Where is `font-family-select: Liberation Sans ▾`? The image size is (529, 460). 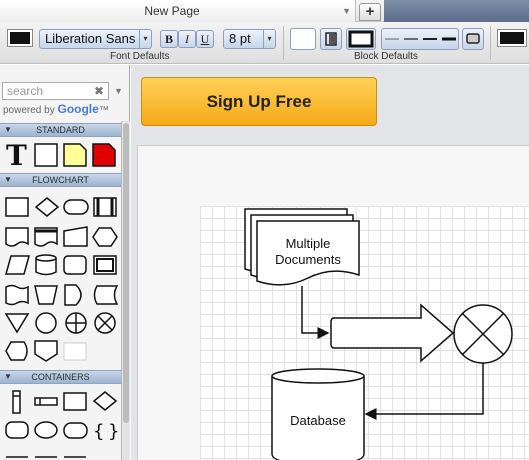 font-family-select: Liberation Sans ▾ is located at coordinates (95, 39).